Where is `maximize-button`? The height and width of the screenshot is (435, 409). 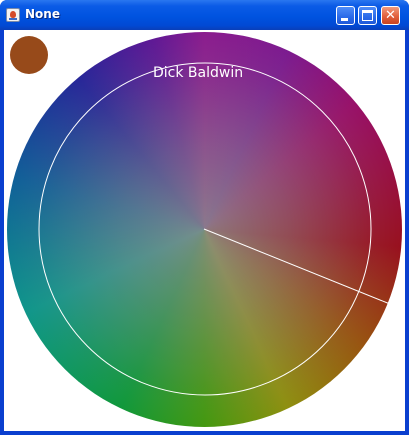 maximize-button is located at coordinates (367, 15).